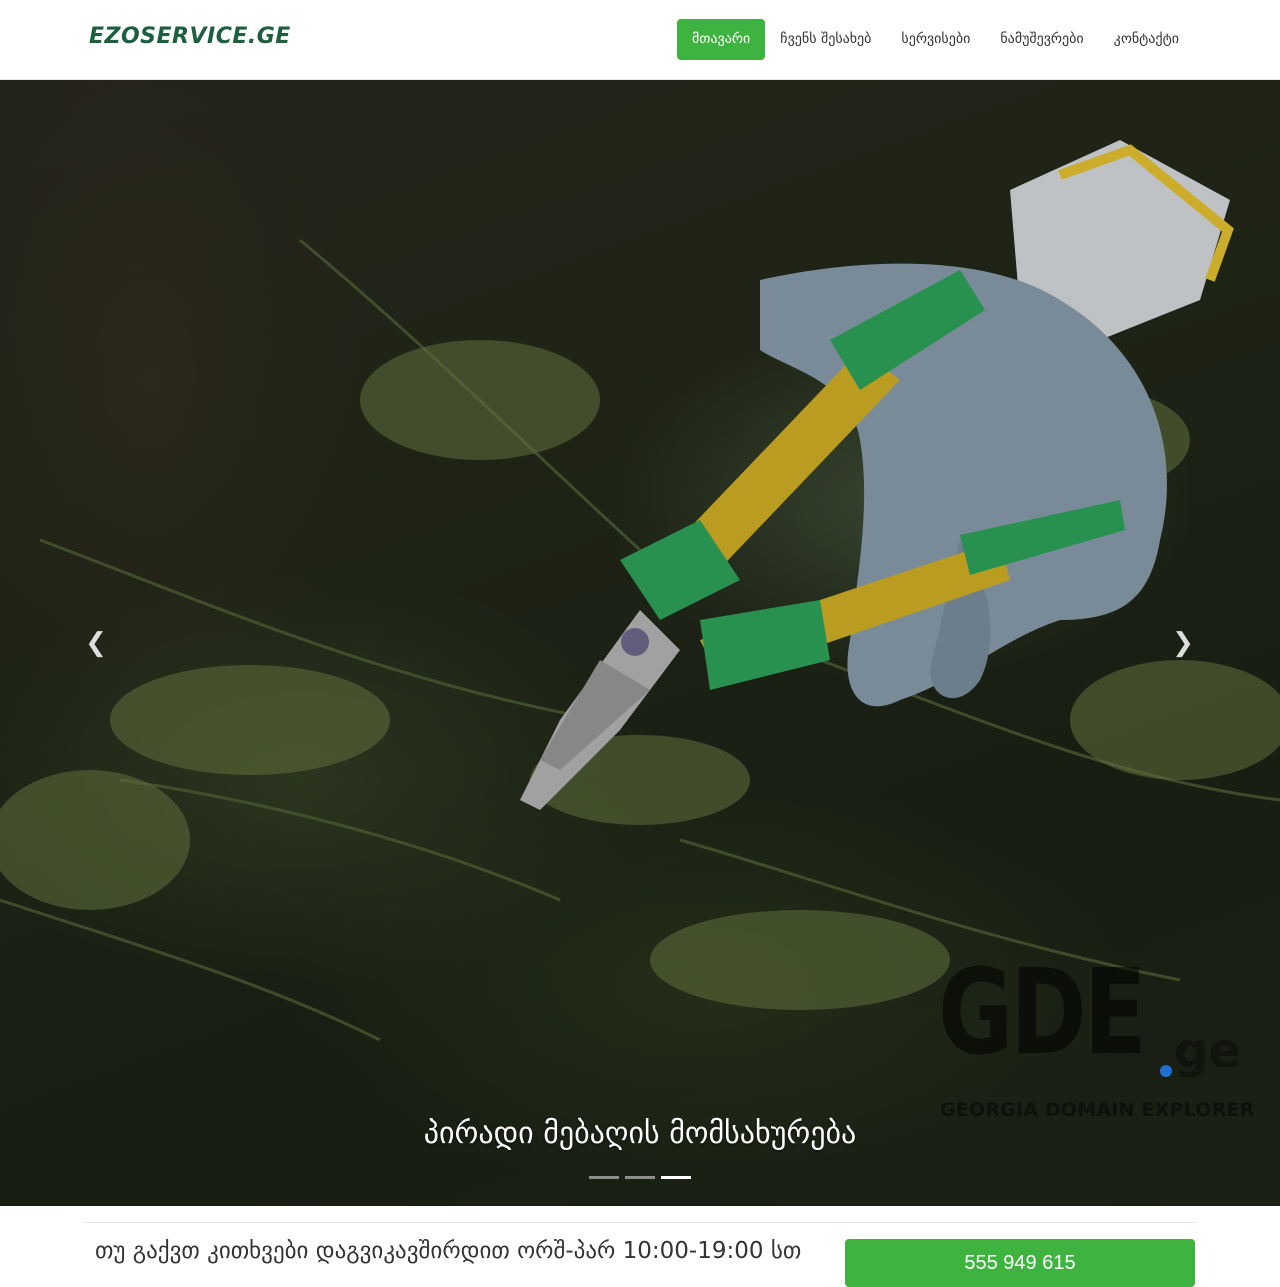  I want to click on nav-item-home: მთავარი, so click(721, 39).